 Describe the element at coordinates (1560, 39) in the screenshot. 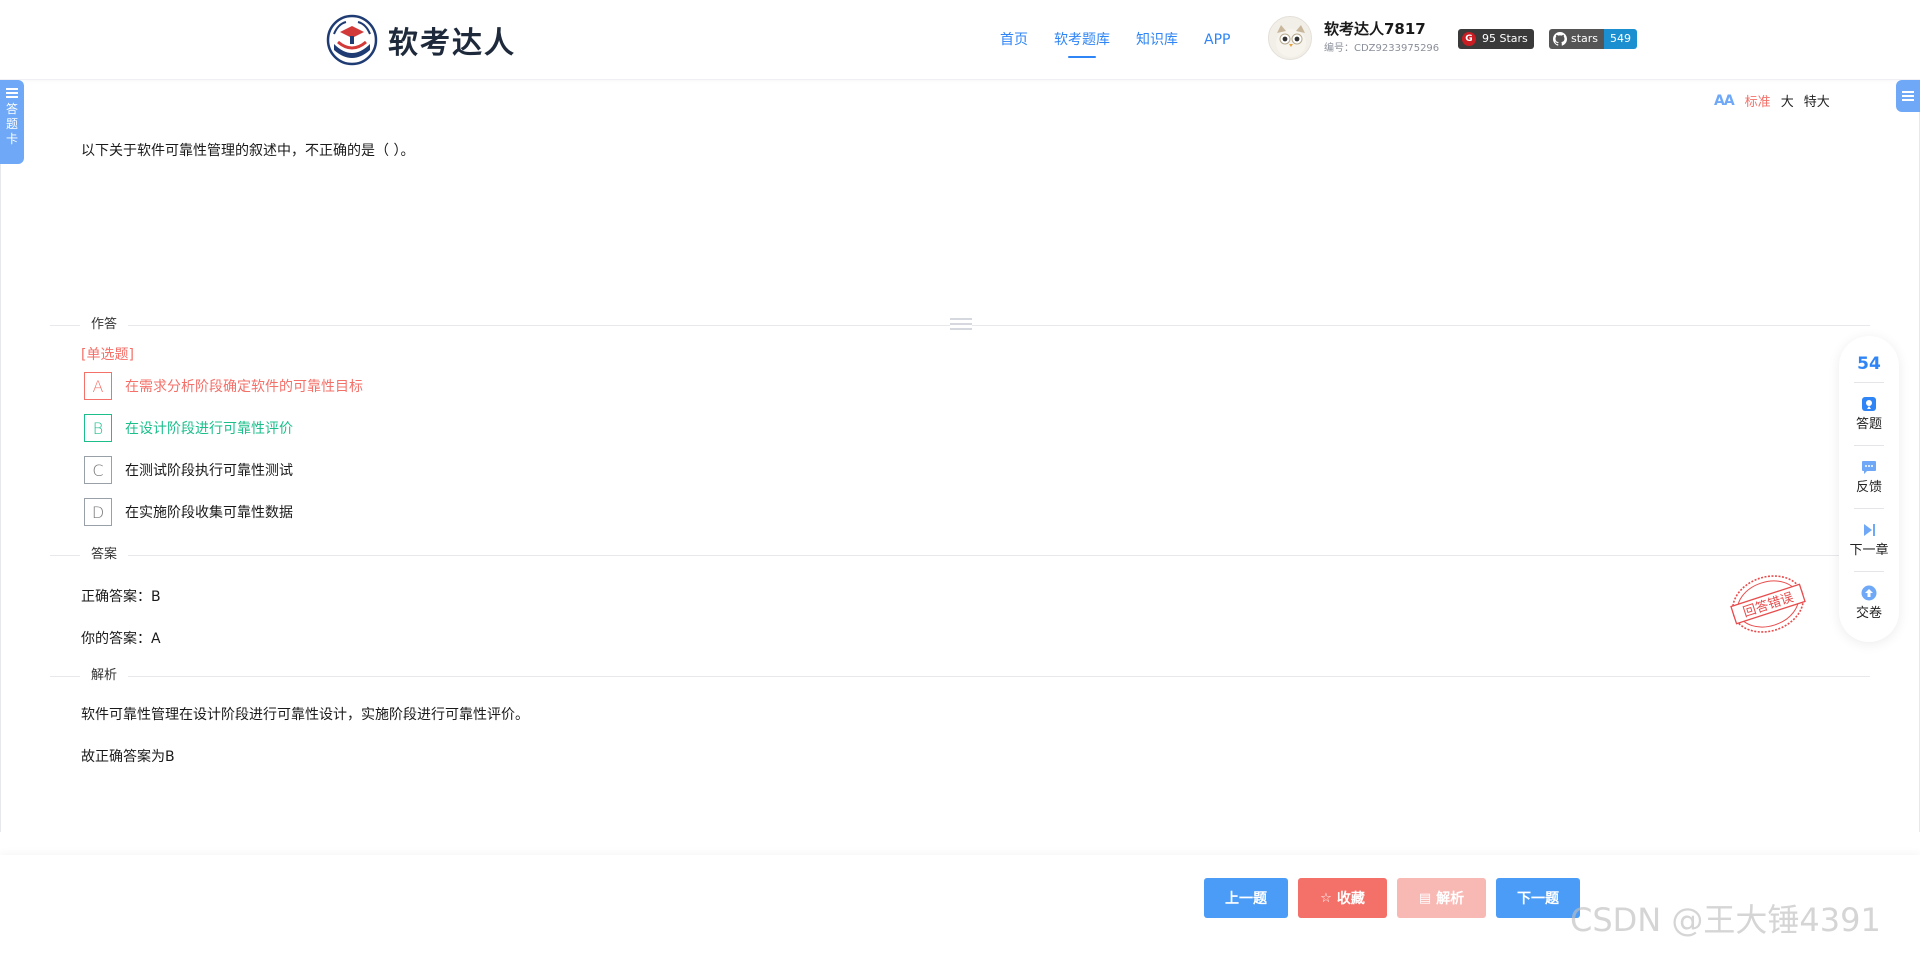

I see `github-icon` at that location.